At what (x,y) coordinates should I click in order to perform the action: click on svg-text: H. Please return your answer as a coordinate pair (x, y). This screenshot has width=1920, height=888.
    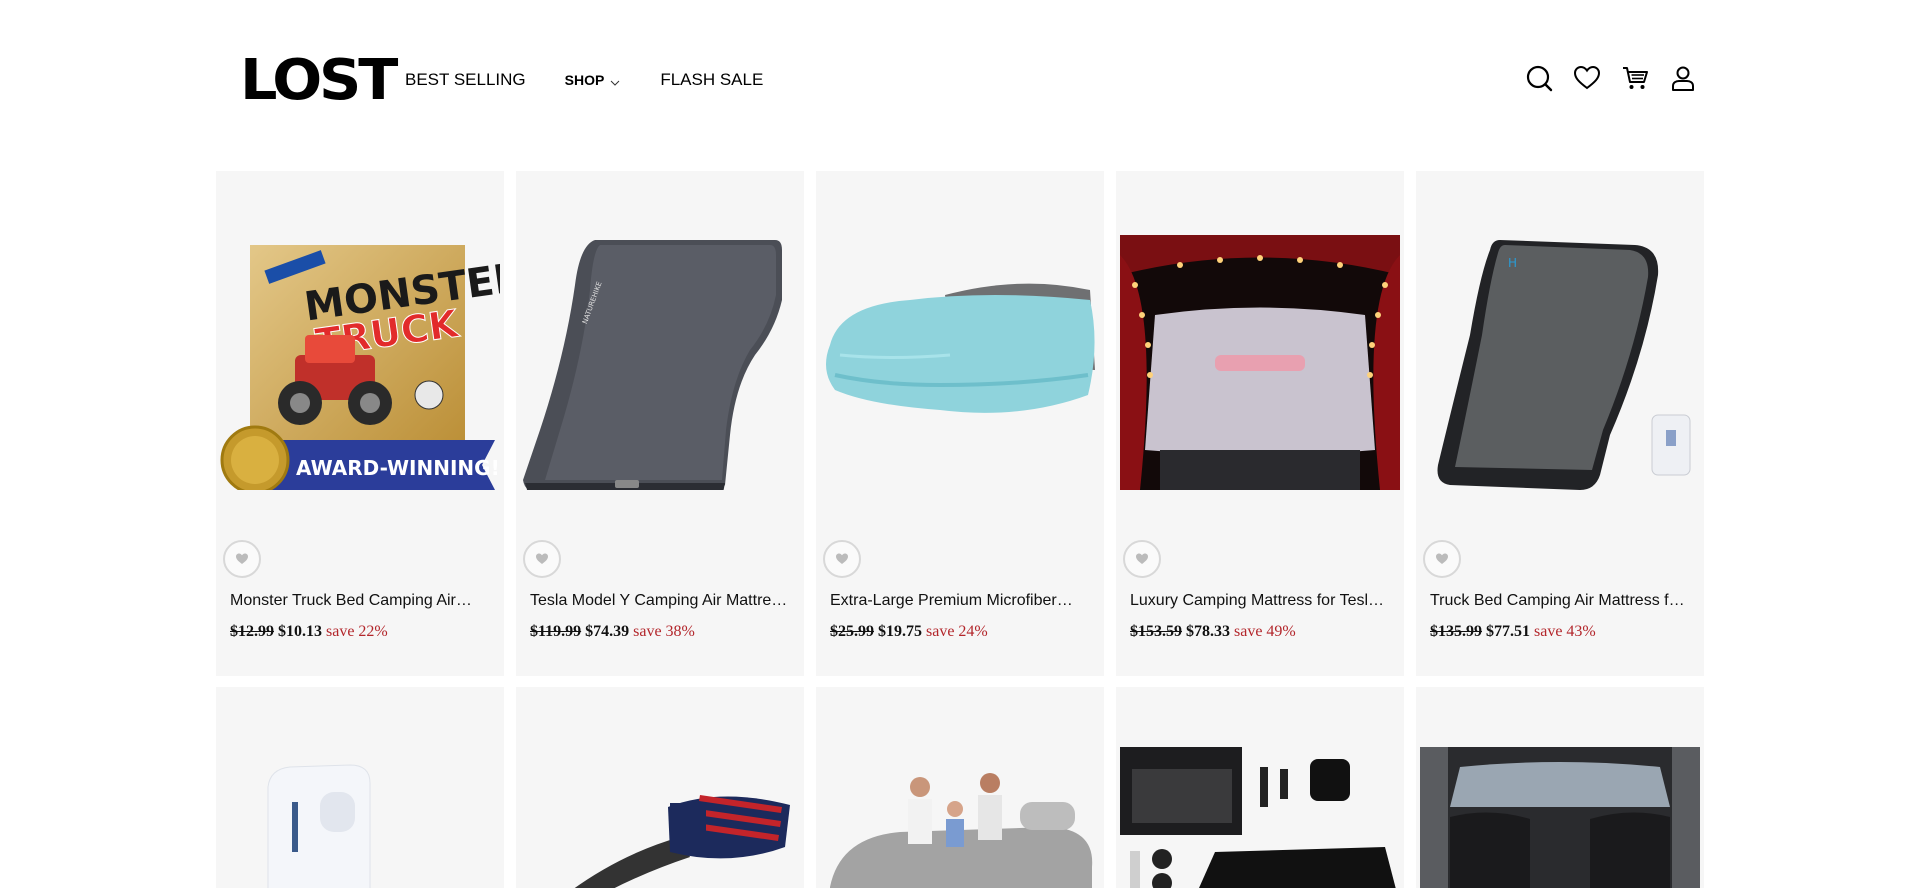
    Looking at the image, I should click on (1512, 263).